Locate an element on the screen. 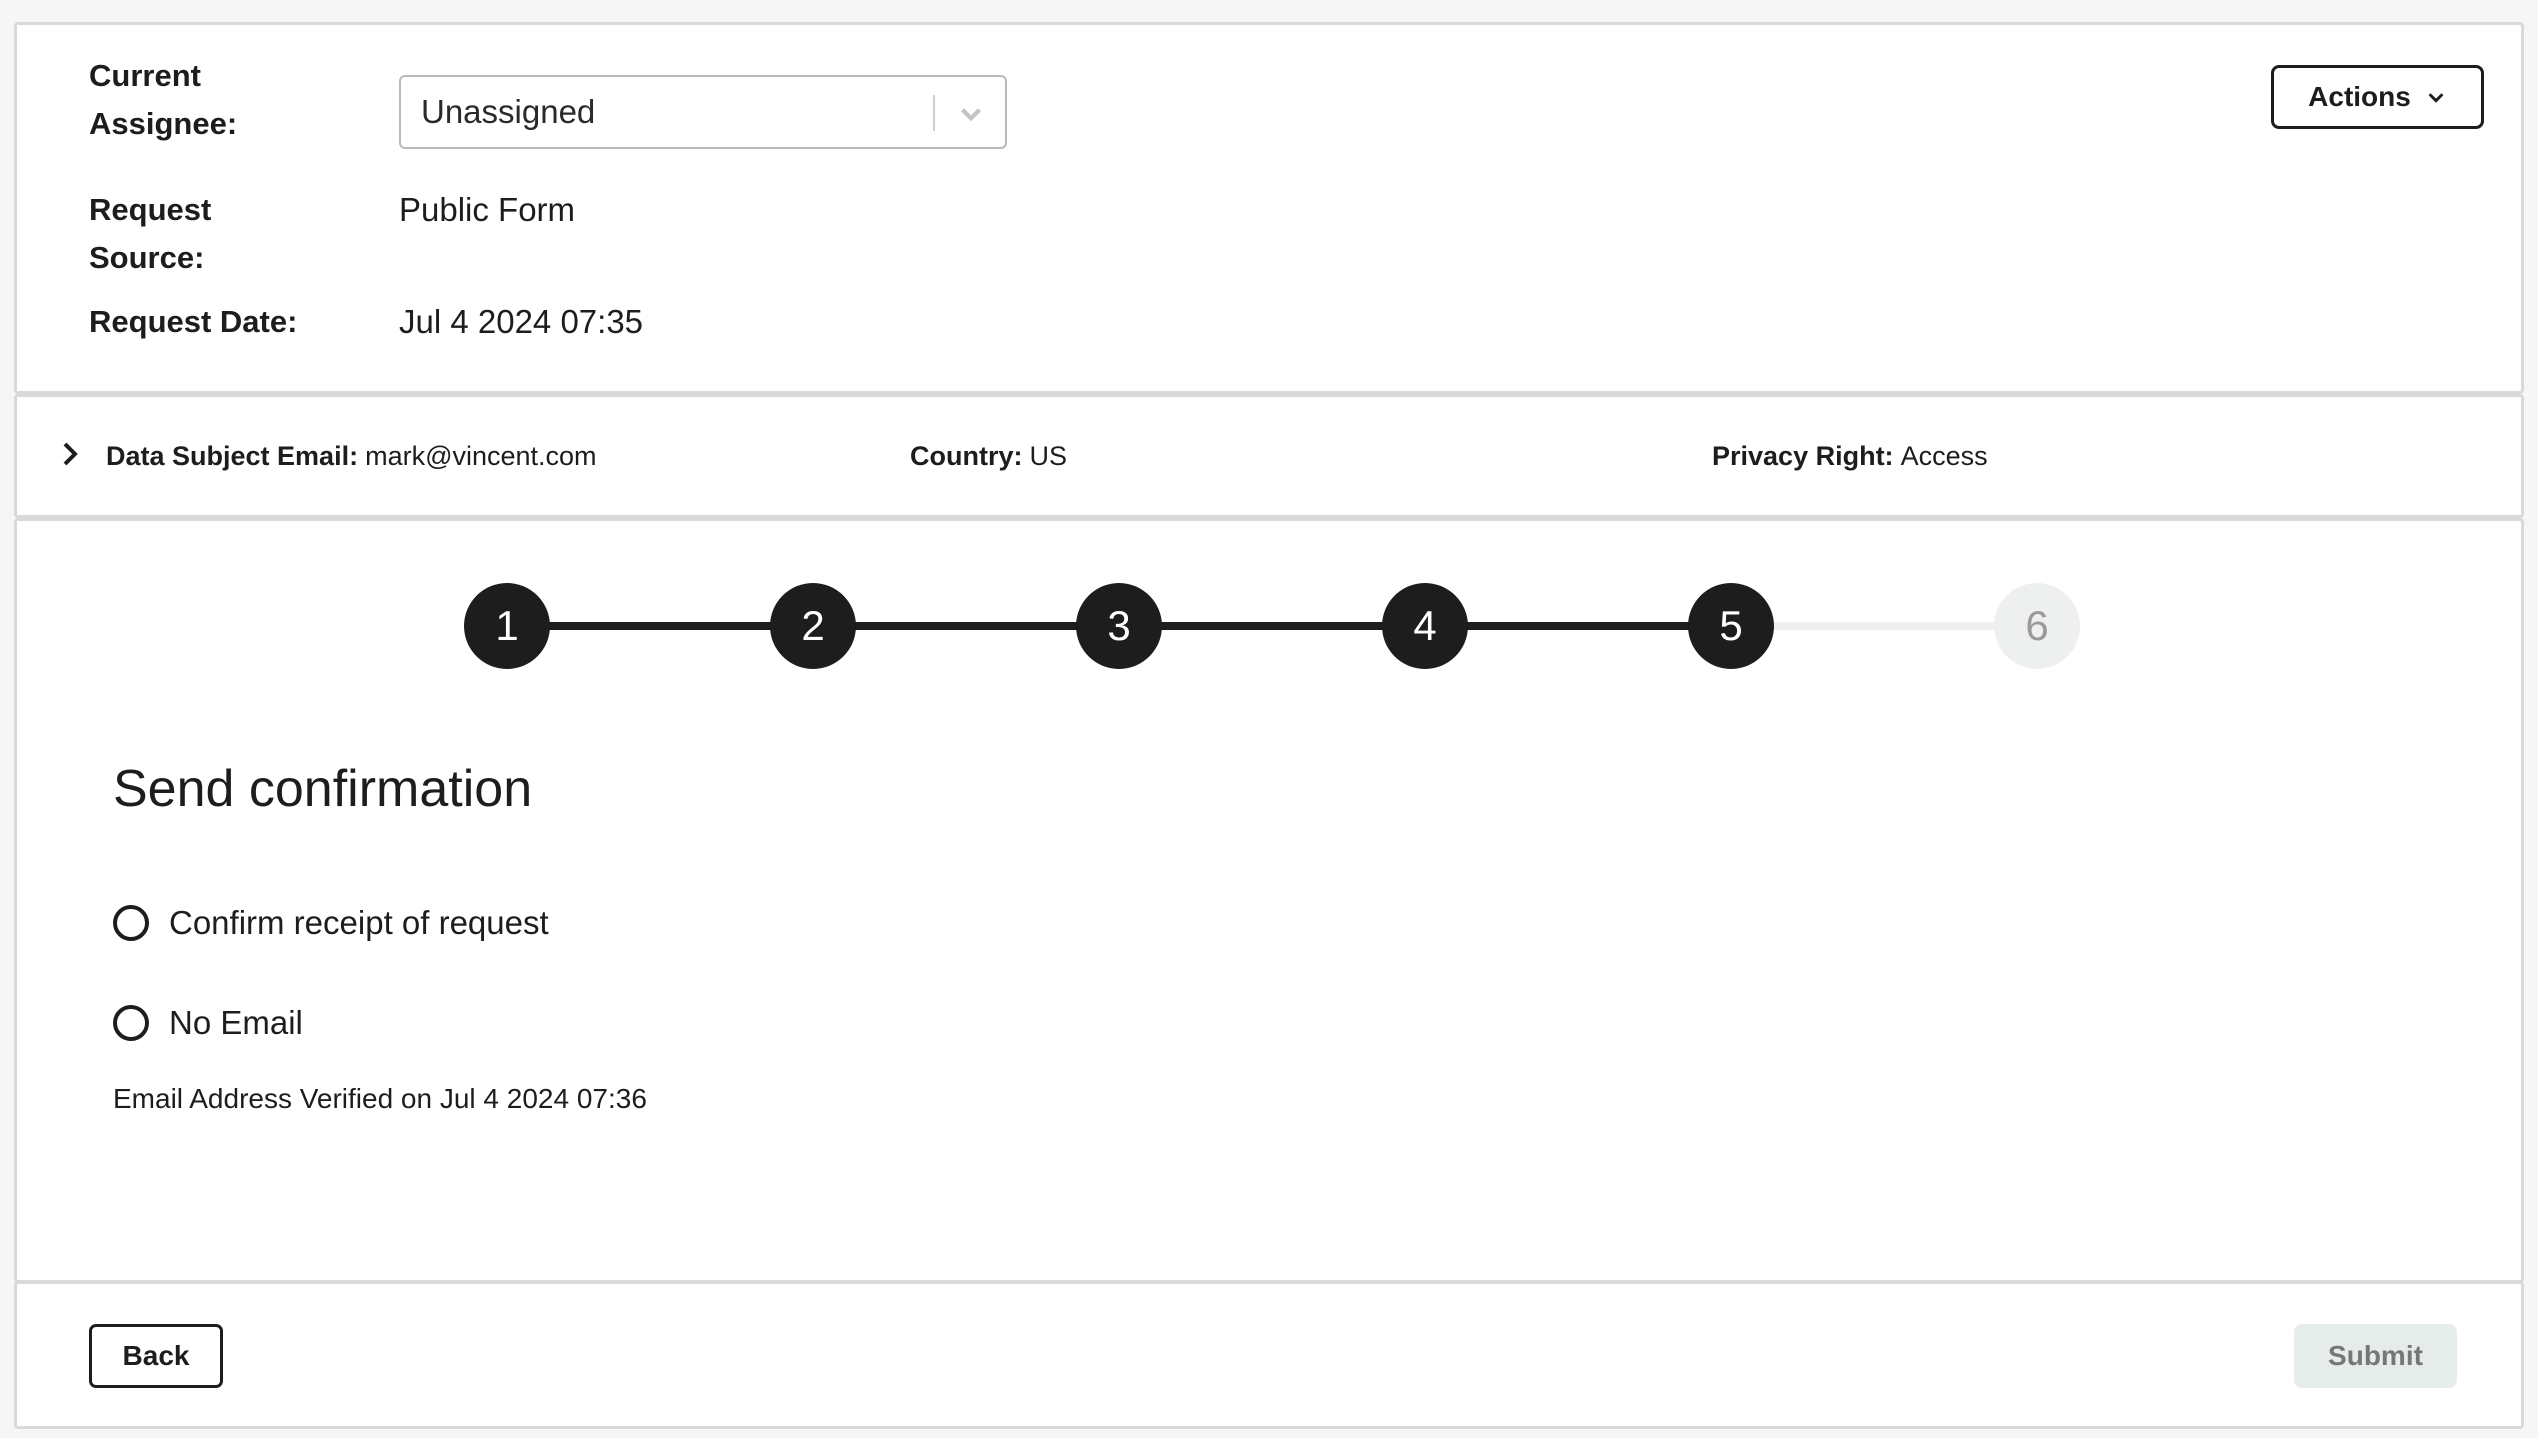 The height and width of the screenshot is (1438, 2538). step-5: 5 is located at coordinates (1731, 626).